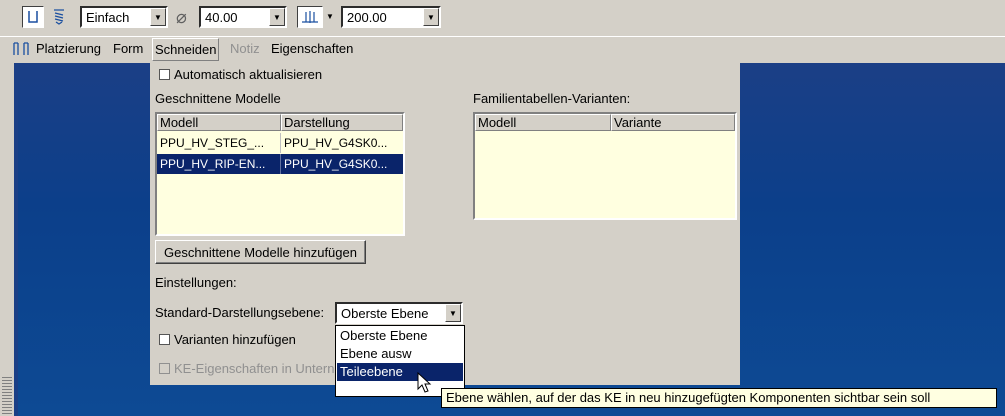 The width and height of the screenshot is (1005, 416). I want to click on depth-option-chevron-icon: ▼, so click(330, 16).